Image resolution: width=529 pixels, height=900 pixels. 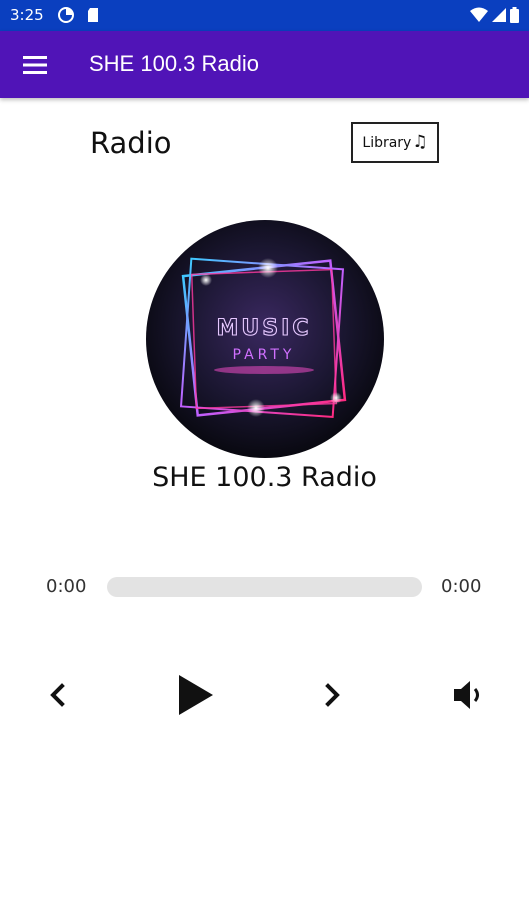 I want to click on music-note-icon: ♫, so click(x=420, y=142).